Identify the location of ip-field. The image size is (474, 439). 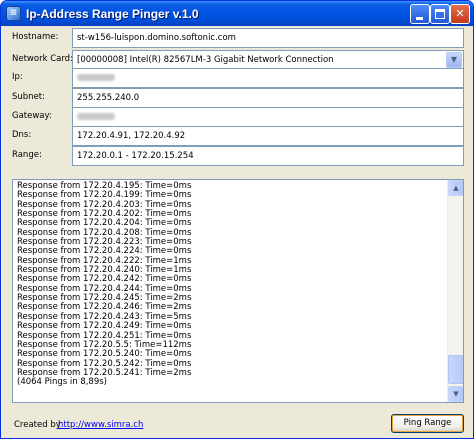
(268, 78).